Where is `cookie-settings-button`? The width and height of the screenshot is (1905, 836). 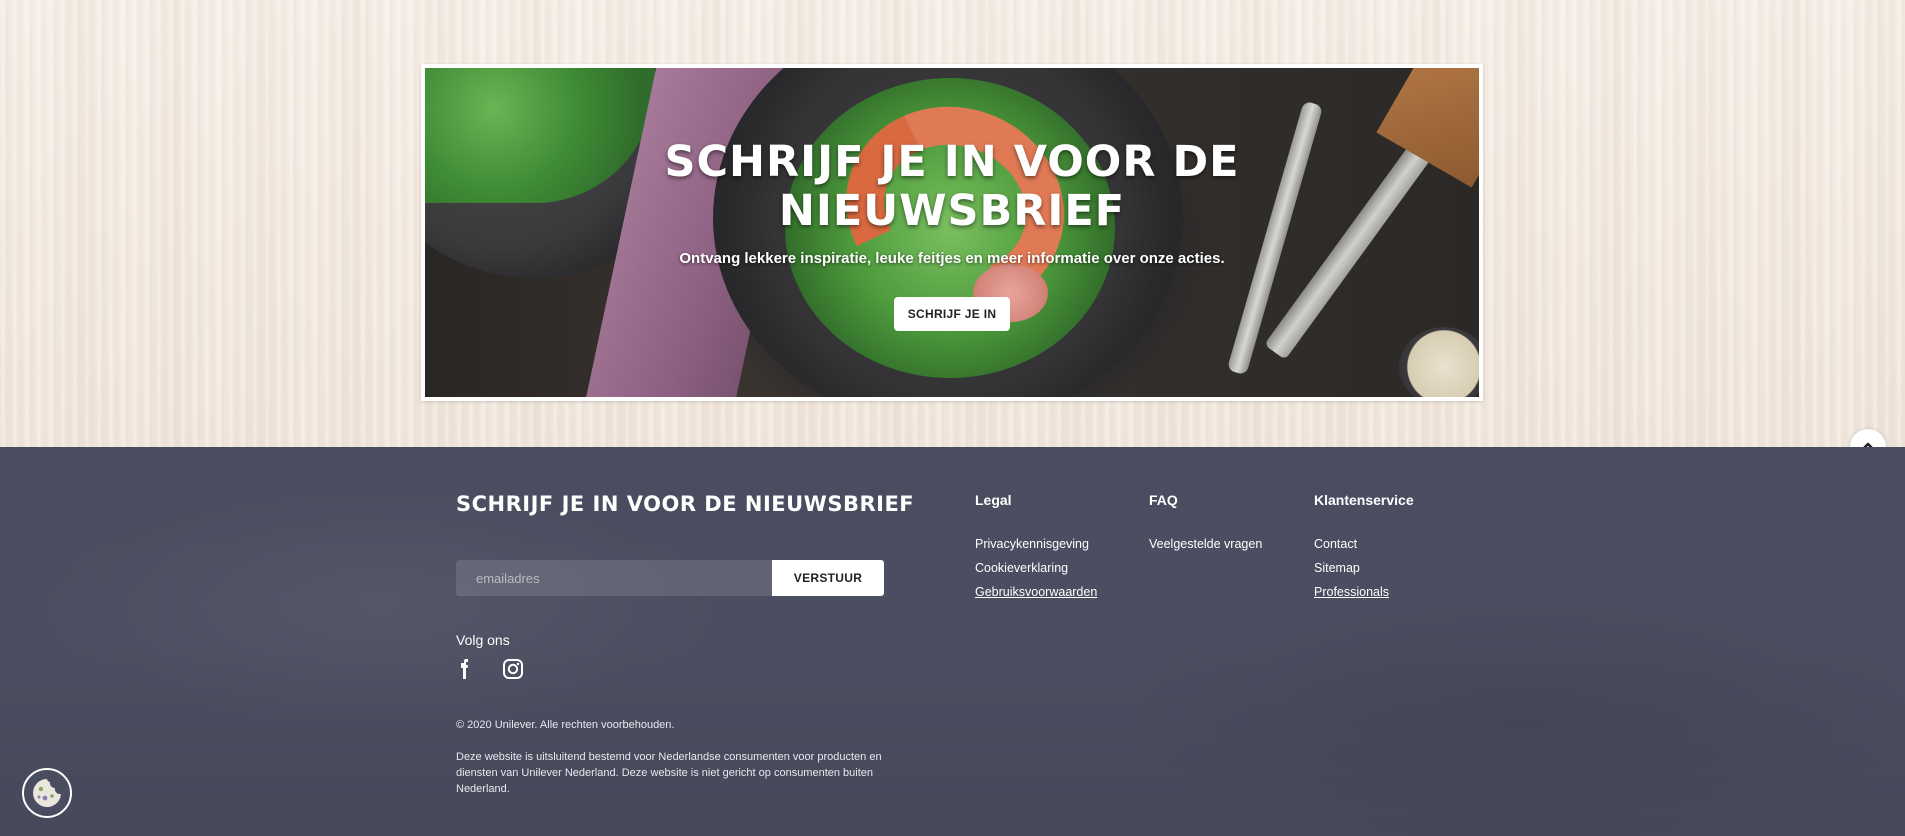
cookie-settings-button is located at coordinates (47, 793).